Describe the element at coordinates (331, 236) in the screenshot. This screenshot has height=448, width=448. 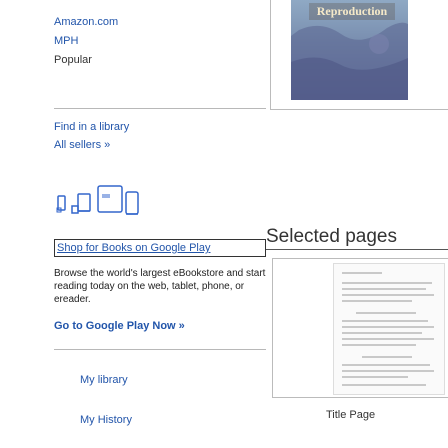
I see `selected-pages-heading: Selected pages` at that location.